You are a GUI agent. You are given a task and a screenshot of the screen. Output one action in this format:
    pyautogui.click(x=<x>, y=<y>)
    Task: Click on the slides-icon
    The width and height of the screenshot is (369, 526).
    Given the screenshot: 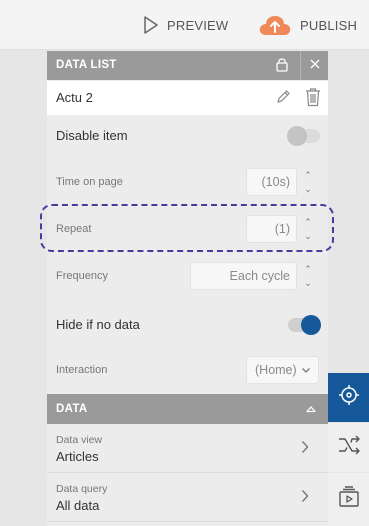 What is the action you would take?
    pyautogui.click(x=349, y=499)
    